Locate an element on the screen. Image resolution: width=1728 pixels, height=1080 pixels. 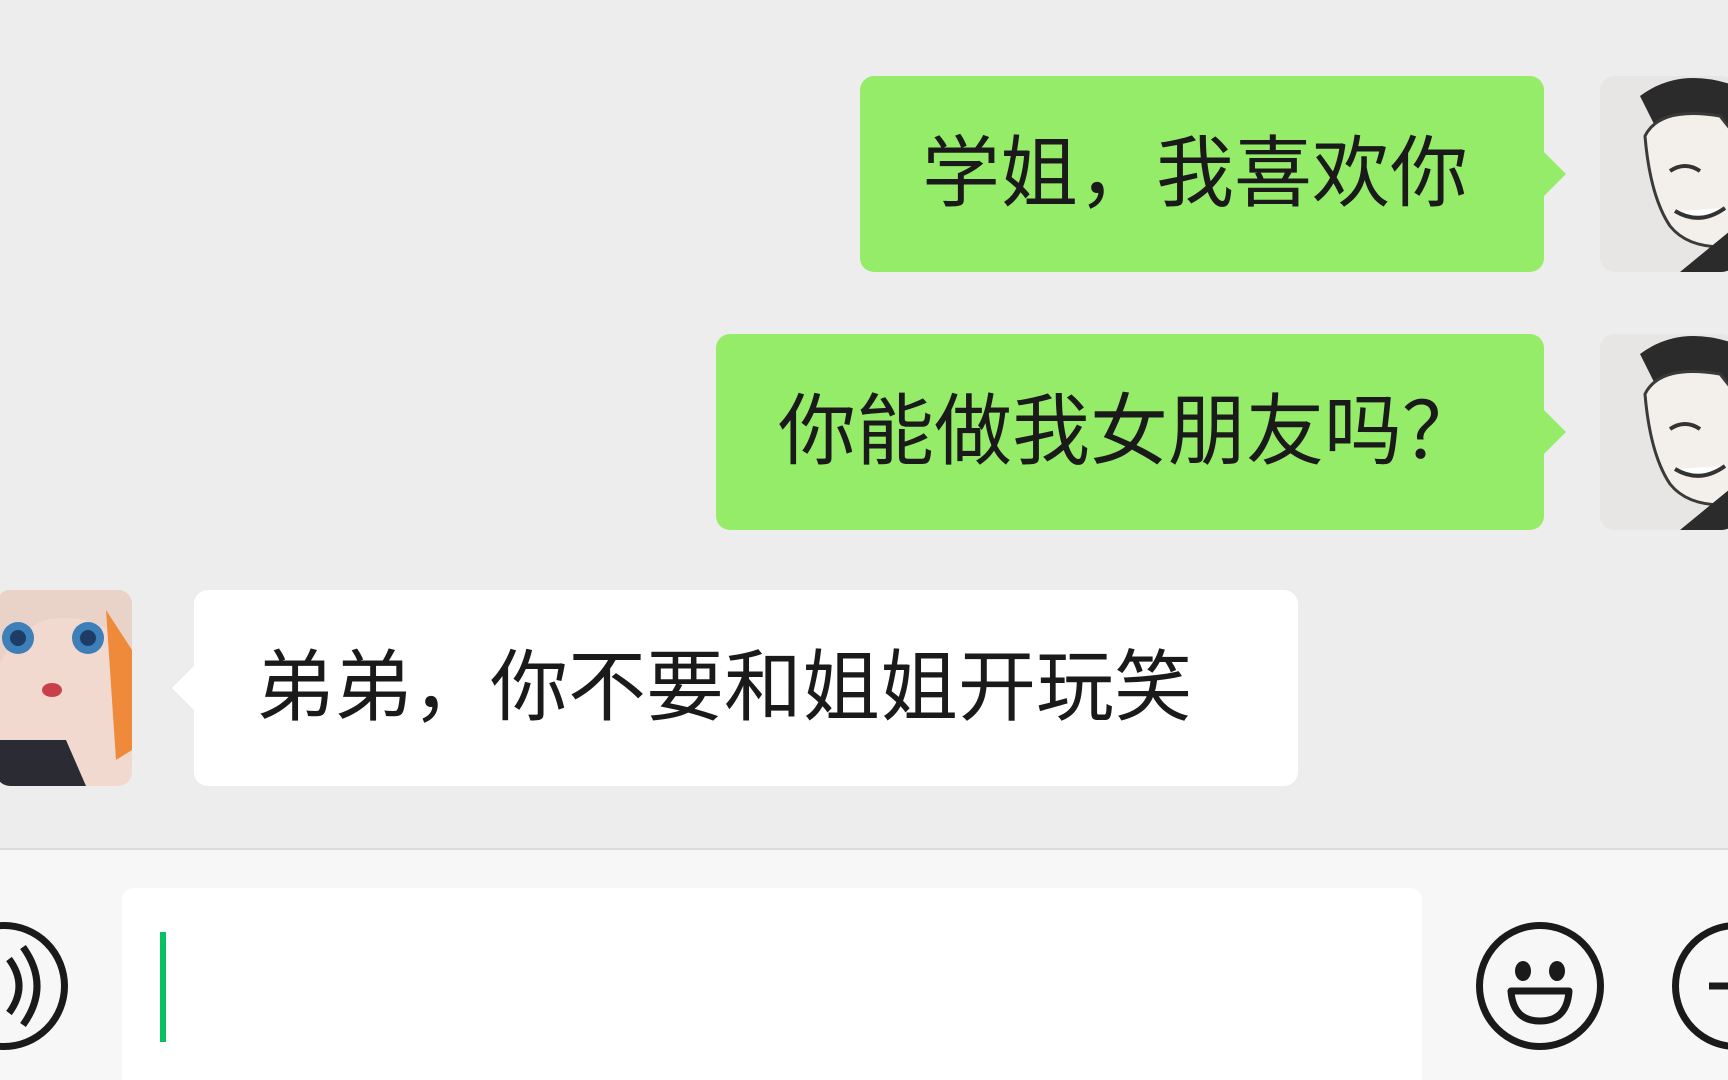
message-bubble-outgoing: 学姐，我喜欢你 is located at coordinates (1213, 174).